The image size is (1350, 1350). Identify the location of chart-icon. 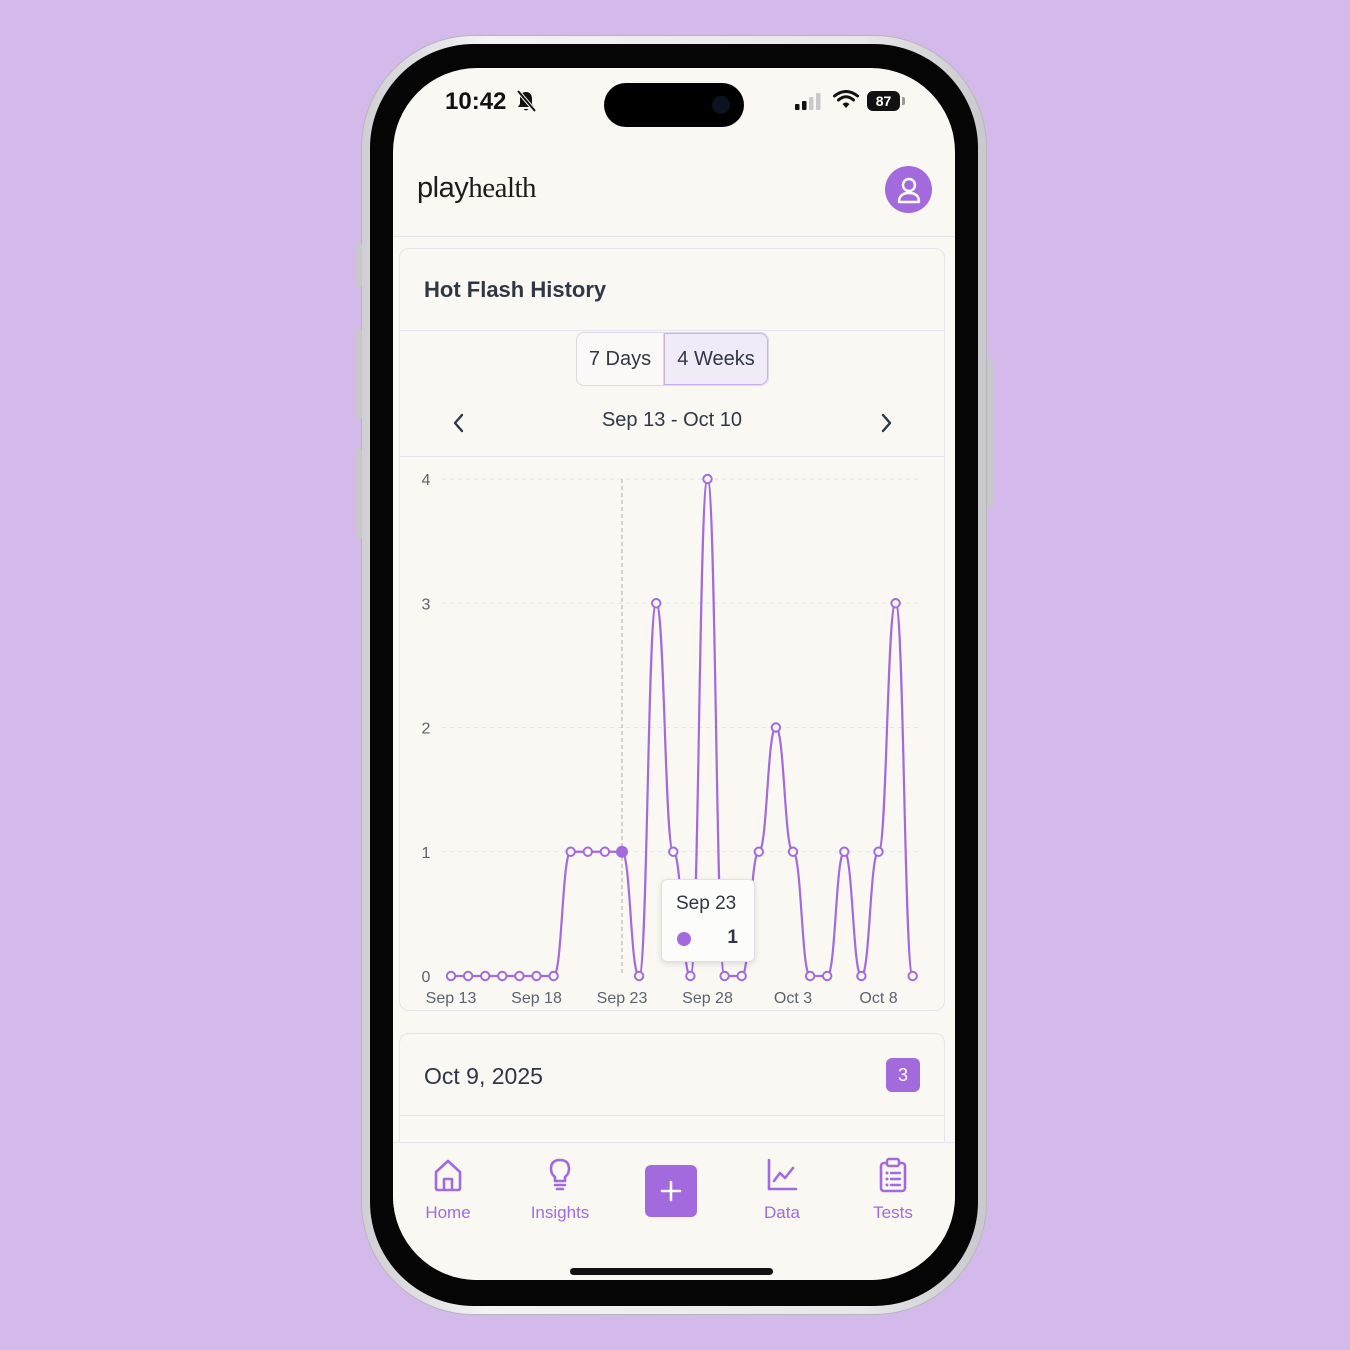
(782, 1174).